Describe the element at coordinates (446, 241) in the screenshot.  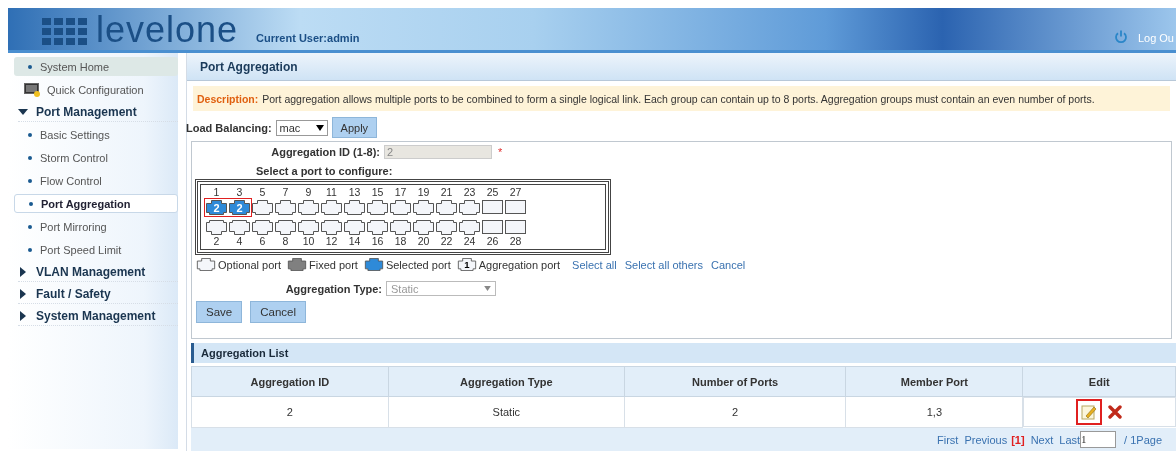
I see `port-number: 22` at that location.